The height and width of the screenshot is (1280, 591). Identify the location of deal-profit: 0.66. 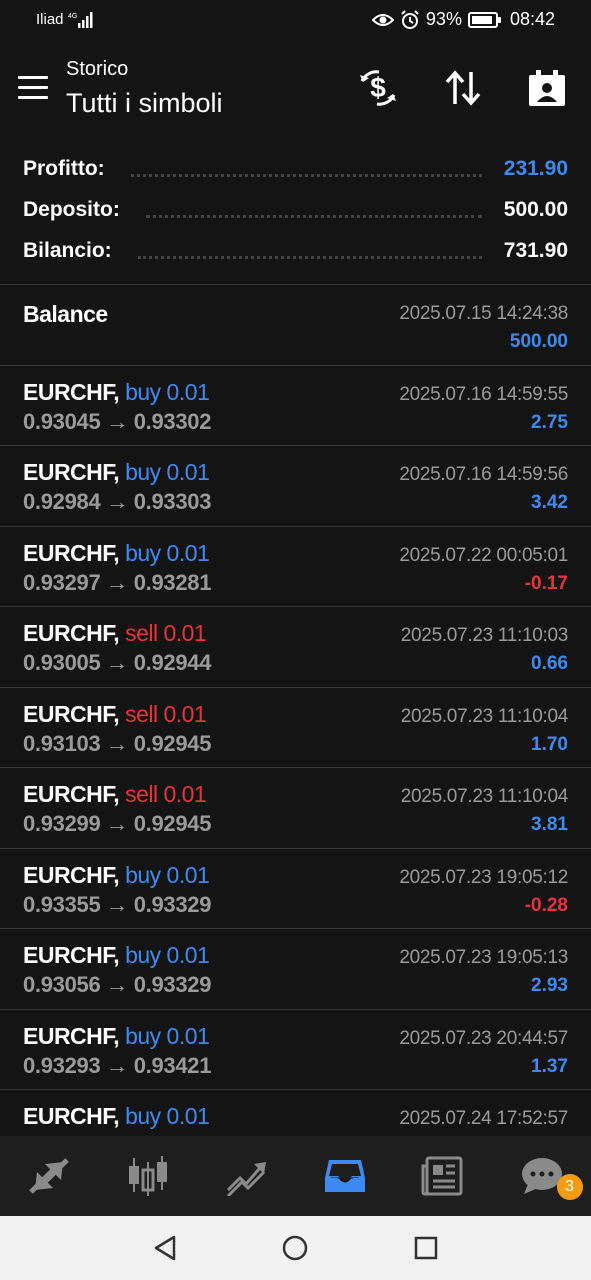
(549, 663).